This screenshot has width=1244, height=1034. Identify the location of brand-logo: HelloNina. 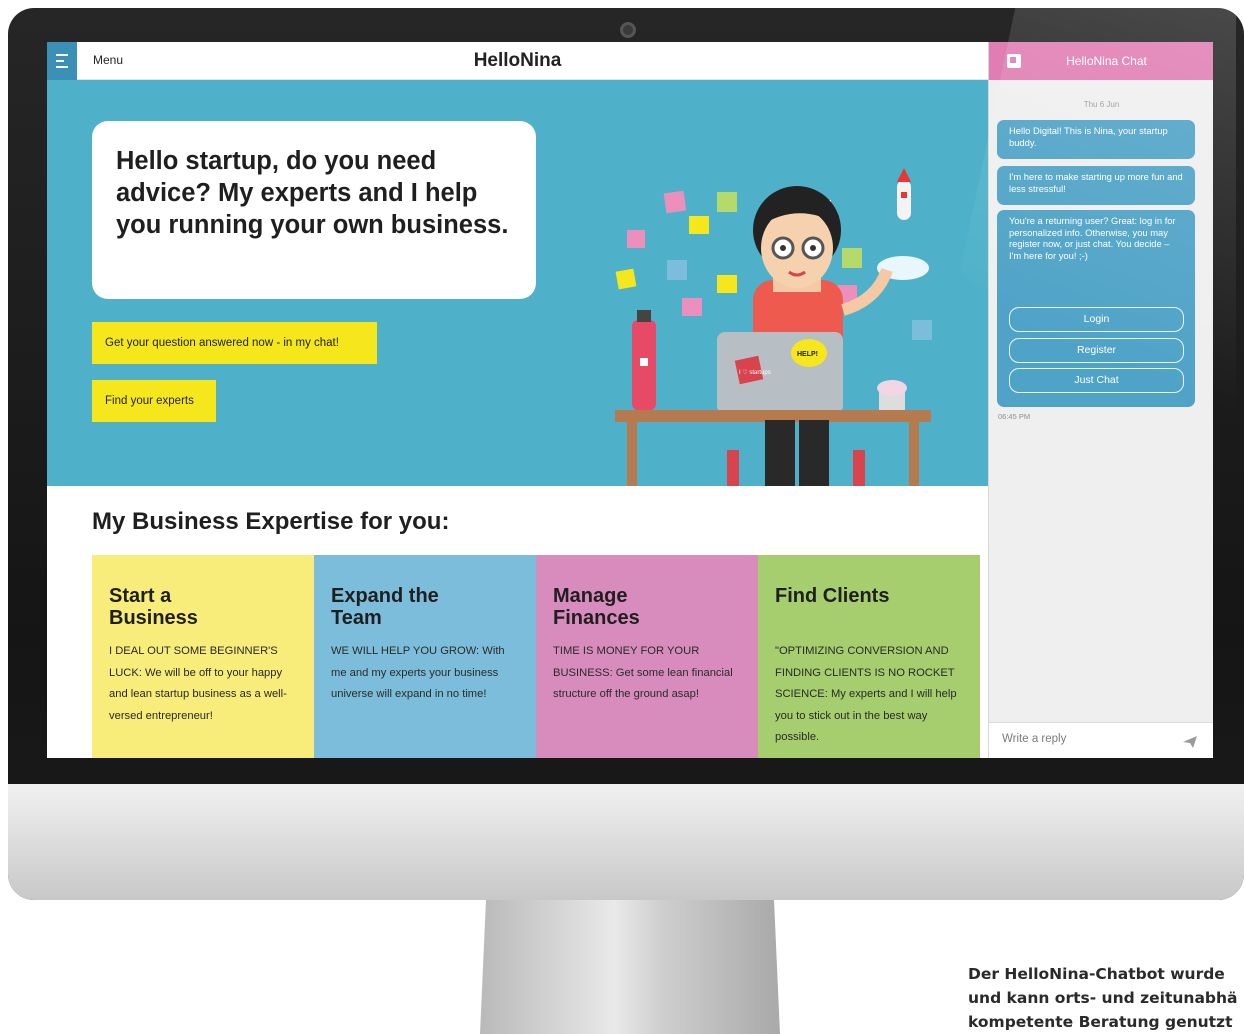
(517, 61).